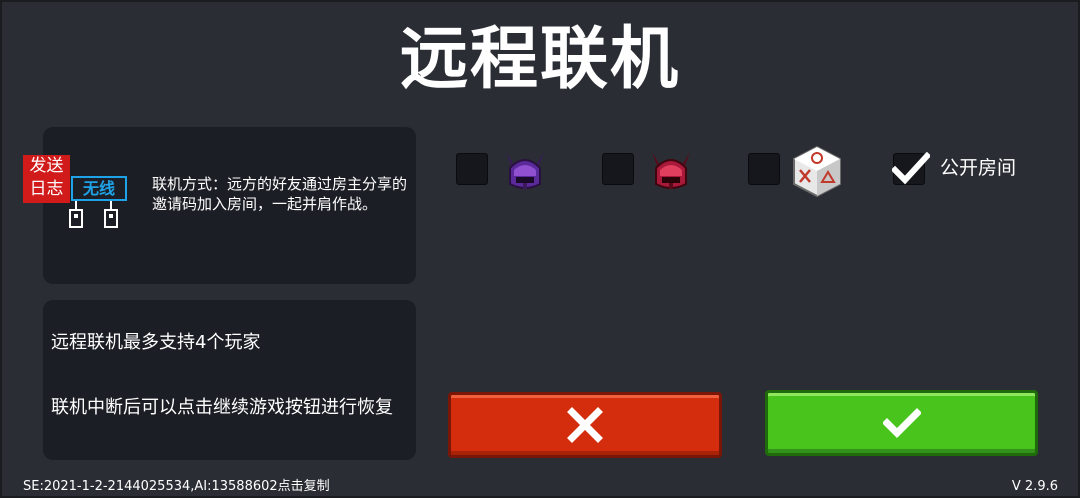 The height and width of the screenshot is (498, 1080). Describe the element at coordinates (176, 487) in the screenshot. I see `seed-copy-link: SE:2021-1-2-2144025534,AI:13588602点击复制` at that location.